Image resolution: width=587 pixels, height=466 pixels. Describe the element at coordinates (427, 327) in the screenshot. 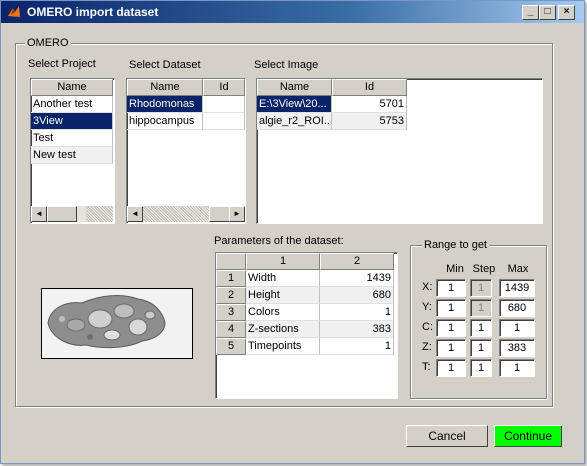

I see `range-c-label: C:` at that location.